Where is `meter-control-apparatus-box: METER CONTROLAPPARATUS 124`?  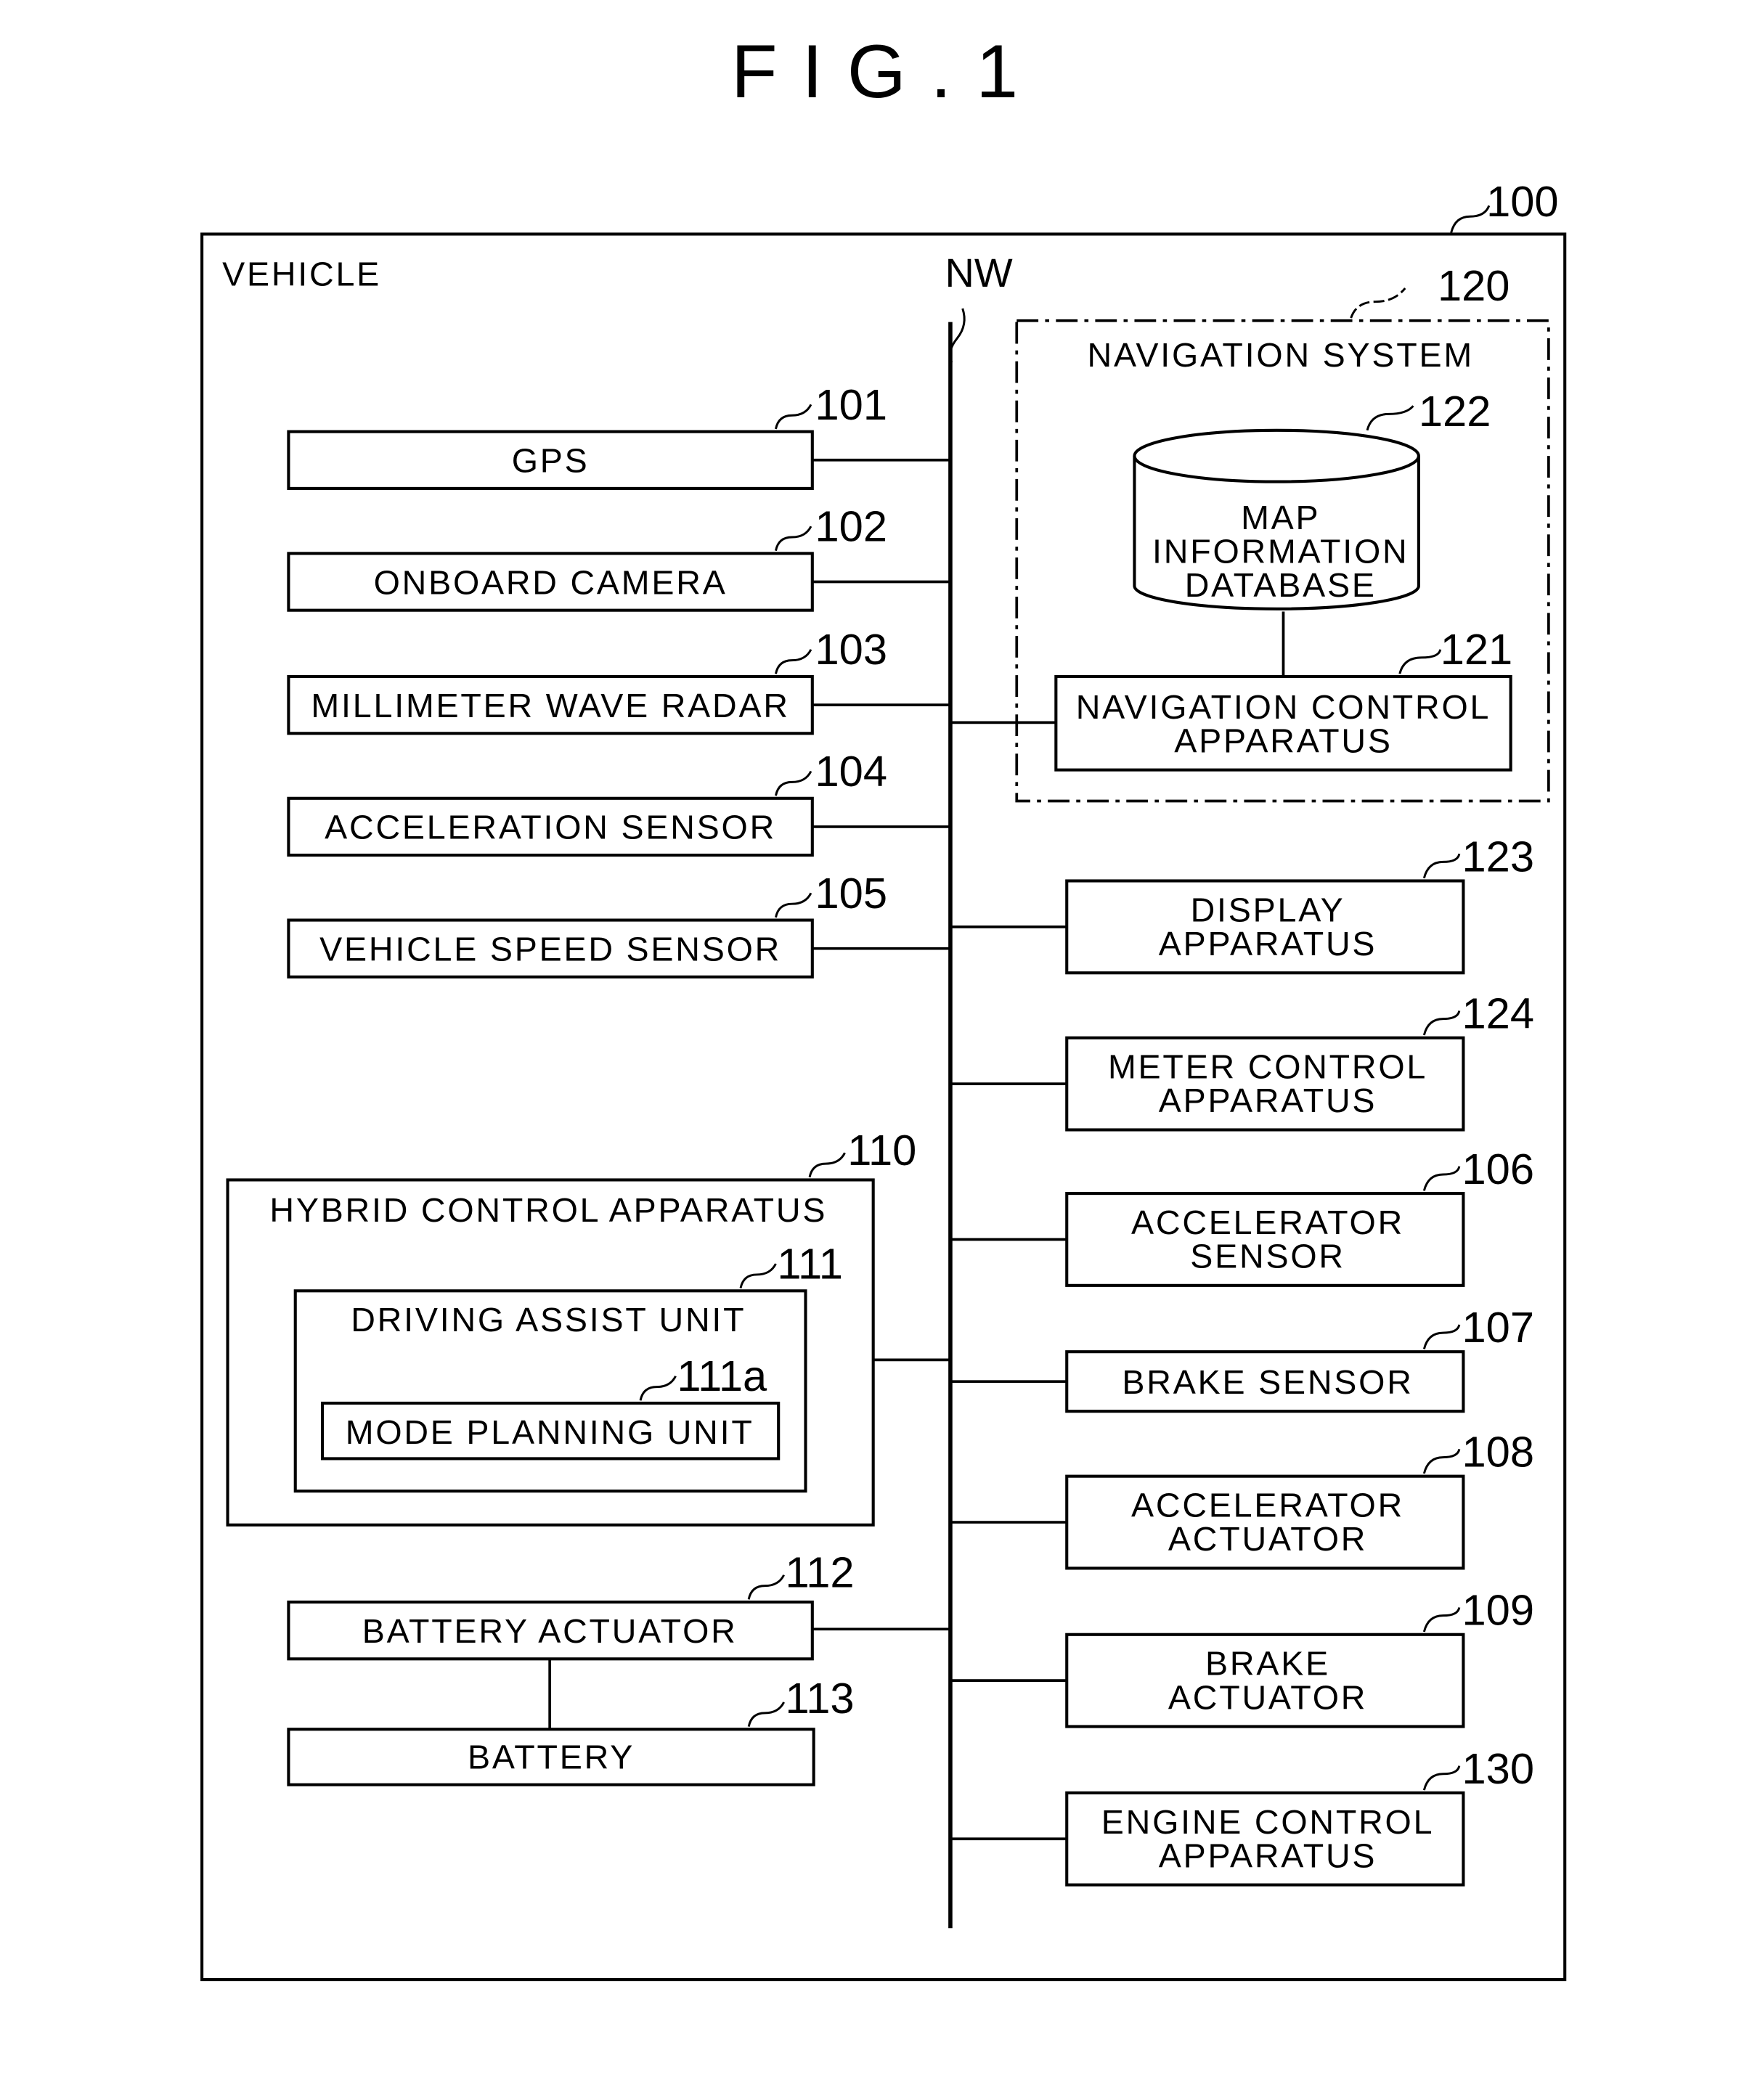 meter-control-apparatus-box: METER CONTROLAPPARATUS 124 is located at coordinates (1242, 1060).